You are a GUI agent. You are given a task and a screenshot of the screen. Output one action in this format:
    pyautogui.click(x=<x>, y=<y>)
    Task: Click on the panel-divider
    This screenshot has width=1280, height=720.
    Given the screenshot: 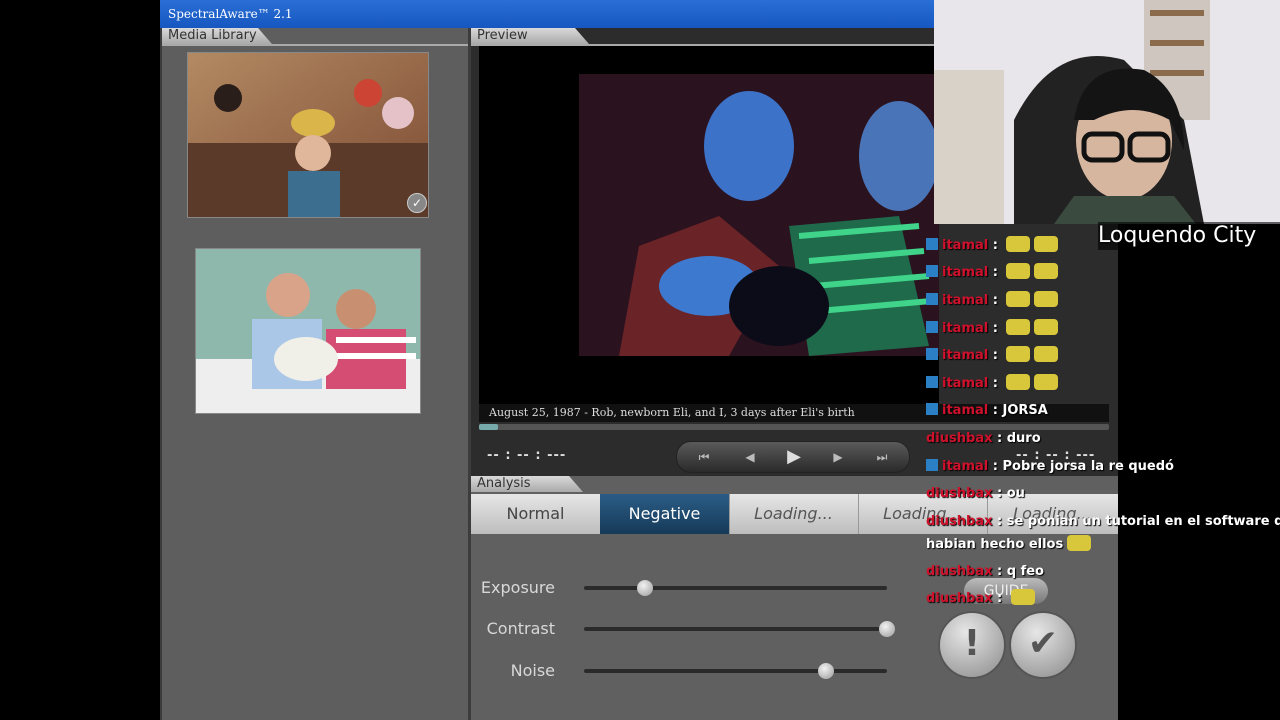 What is the action you would take?
    pyautogui.click(x=315, y=45)
    